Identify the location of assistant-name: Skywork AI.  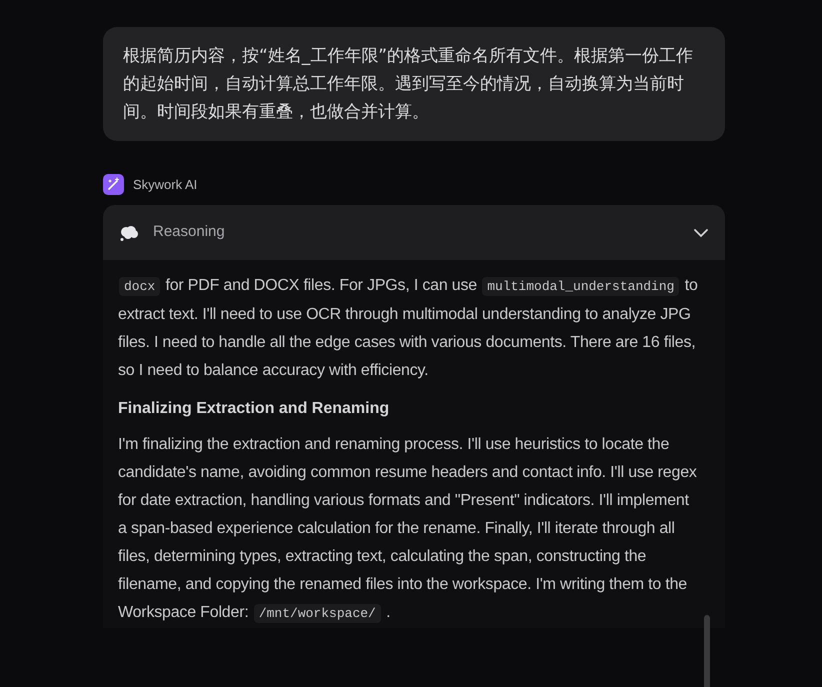
(165, 185).